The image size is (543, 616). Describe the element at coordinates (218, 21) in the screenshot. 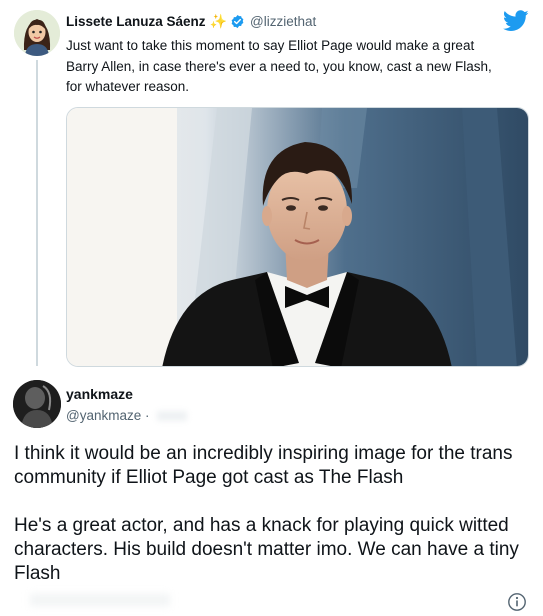

I see `sparkle-emoji: ✨` at that location.